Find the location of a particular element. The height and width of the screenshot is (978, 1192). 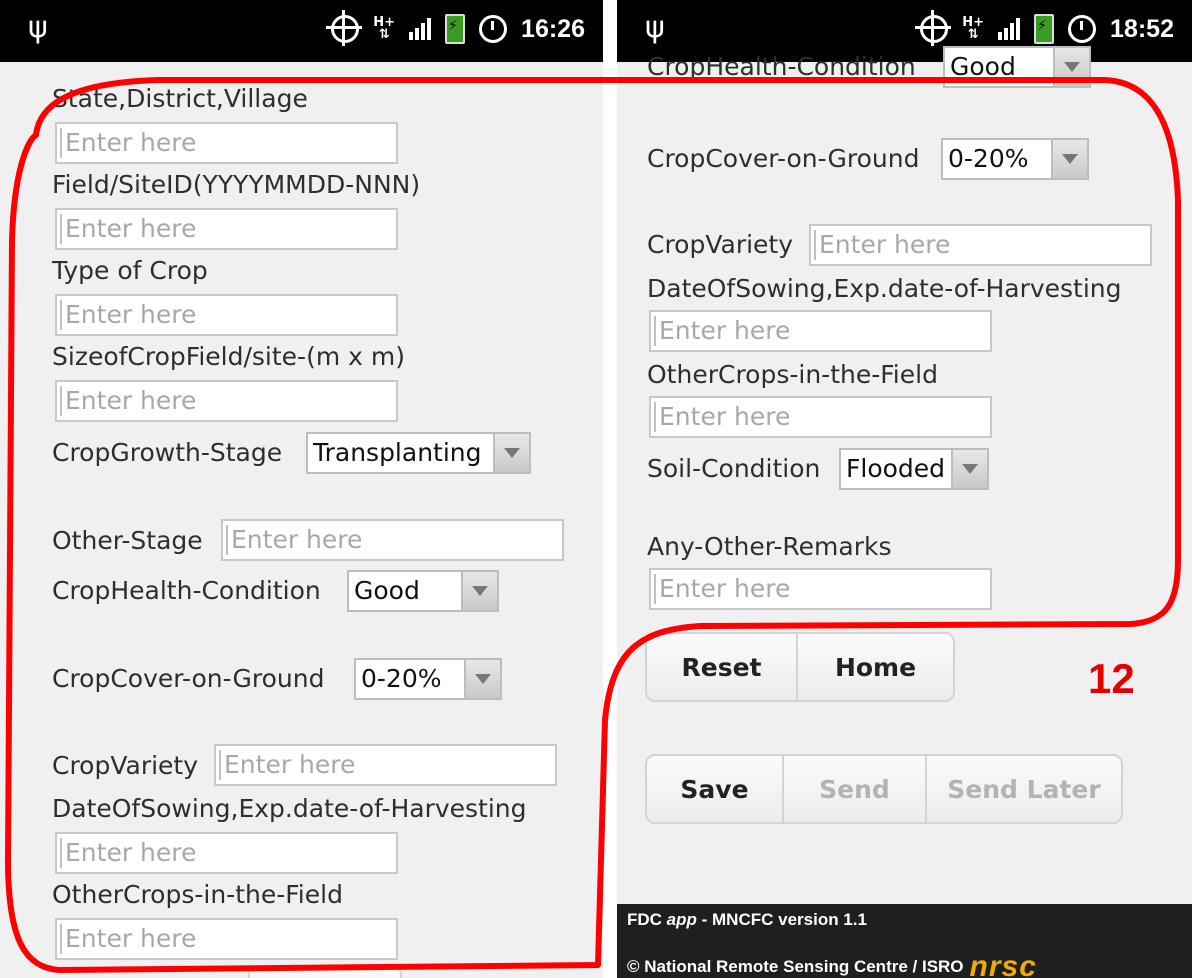

location-label: State,District,Village is located at coordinates (180, 98).